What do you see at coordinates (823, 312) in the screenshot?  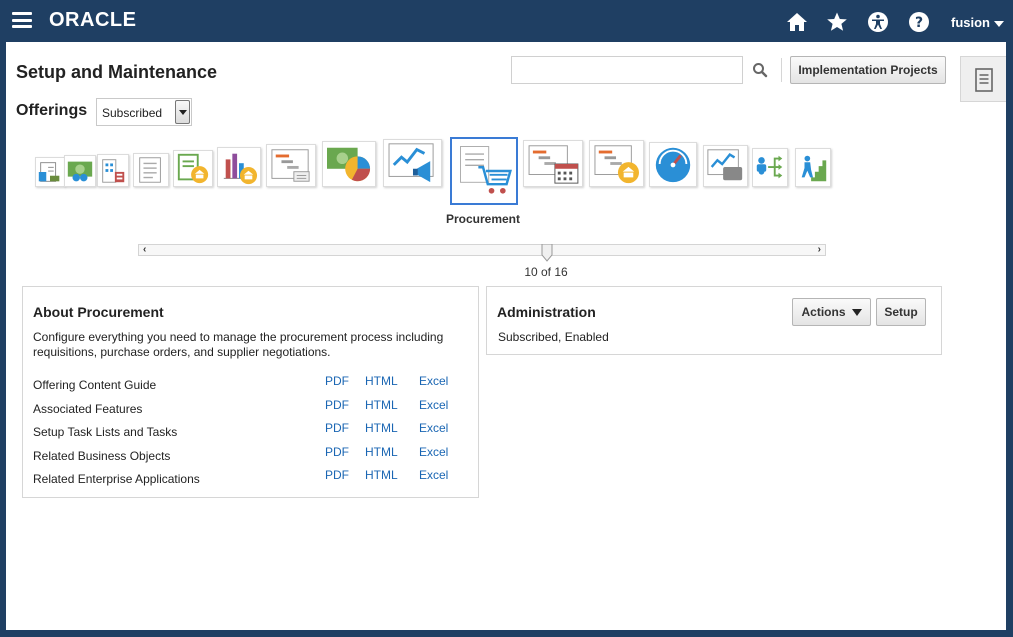 I see `actions-label: Actions` at bounding box center [823, 312].